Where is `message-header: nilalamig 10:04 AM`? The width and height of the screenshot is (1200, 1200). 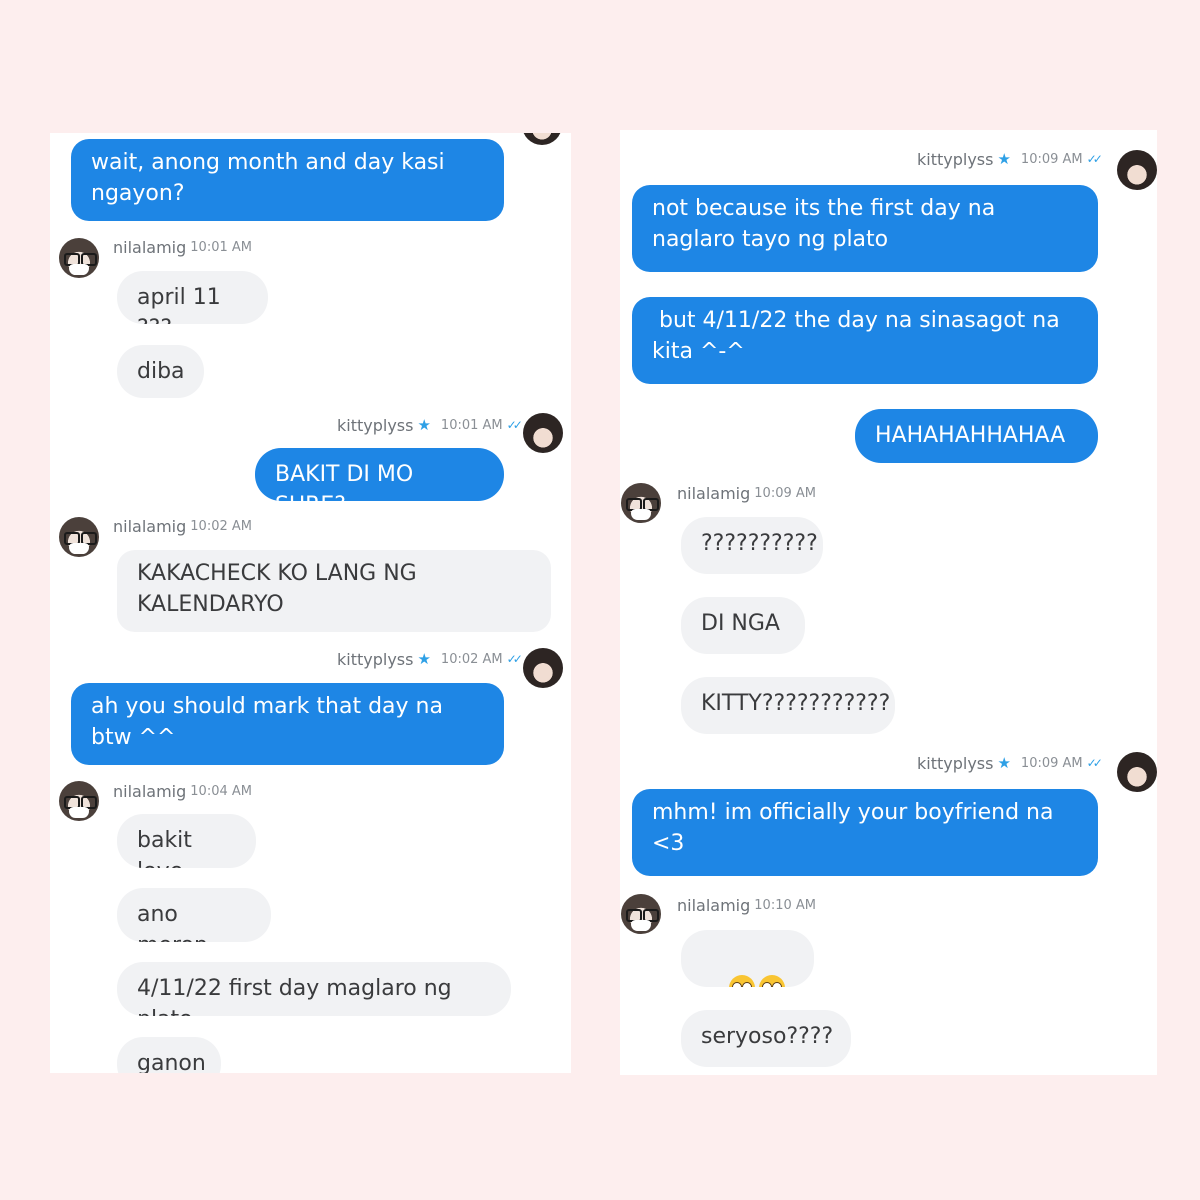 message-header: nilalamig 10:04 AM is located at coordinates (182, 791).